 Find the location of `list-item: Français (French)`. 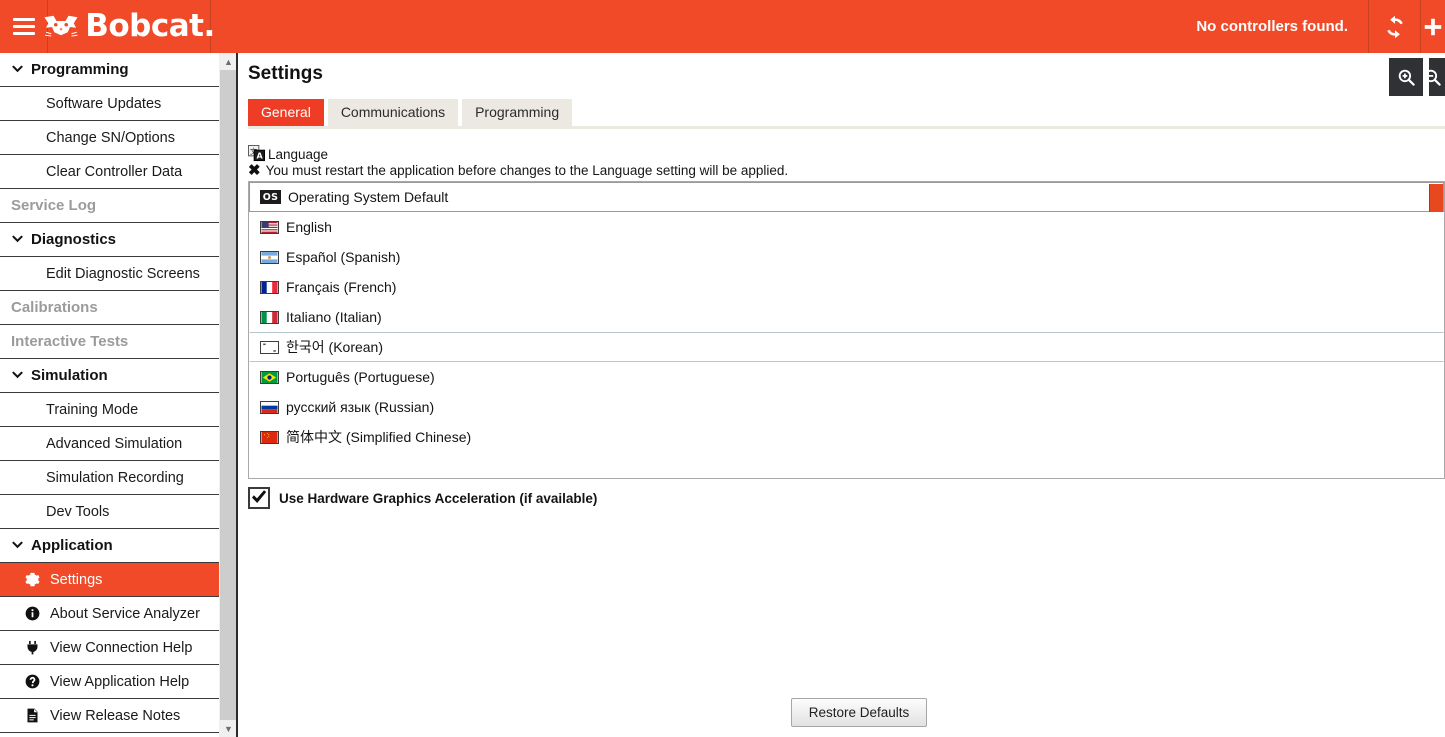

list-item: Français (French) is located at coordinates (846, 287).